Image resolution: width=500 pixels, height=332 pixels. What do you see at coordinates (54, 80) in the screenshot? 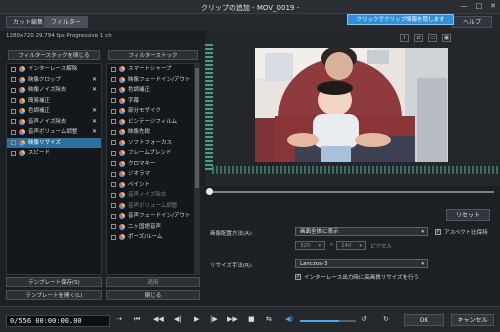
I see `filter-stack-item: 映像クロップ ✕` at bounding box center [54, 80].